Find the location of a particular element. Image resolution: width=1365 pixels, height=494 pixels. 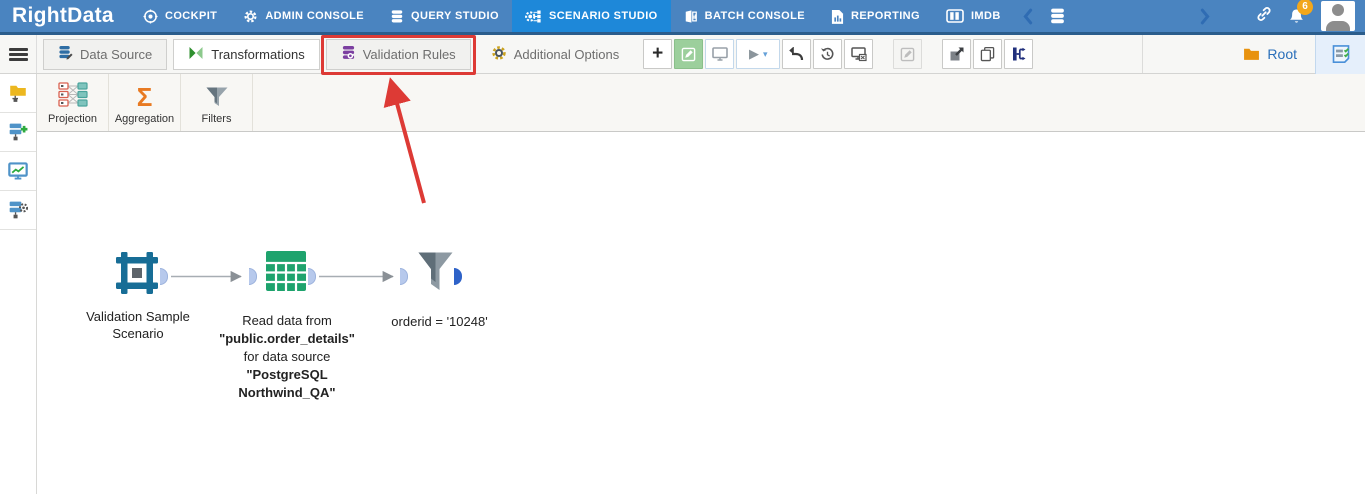

avatar-head is located at coordinates (1338, 10).